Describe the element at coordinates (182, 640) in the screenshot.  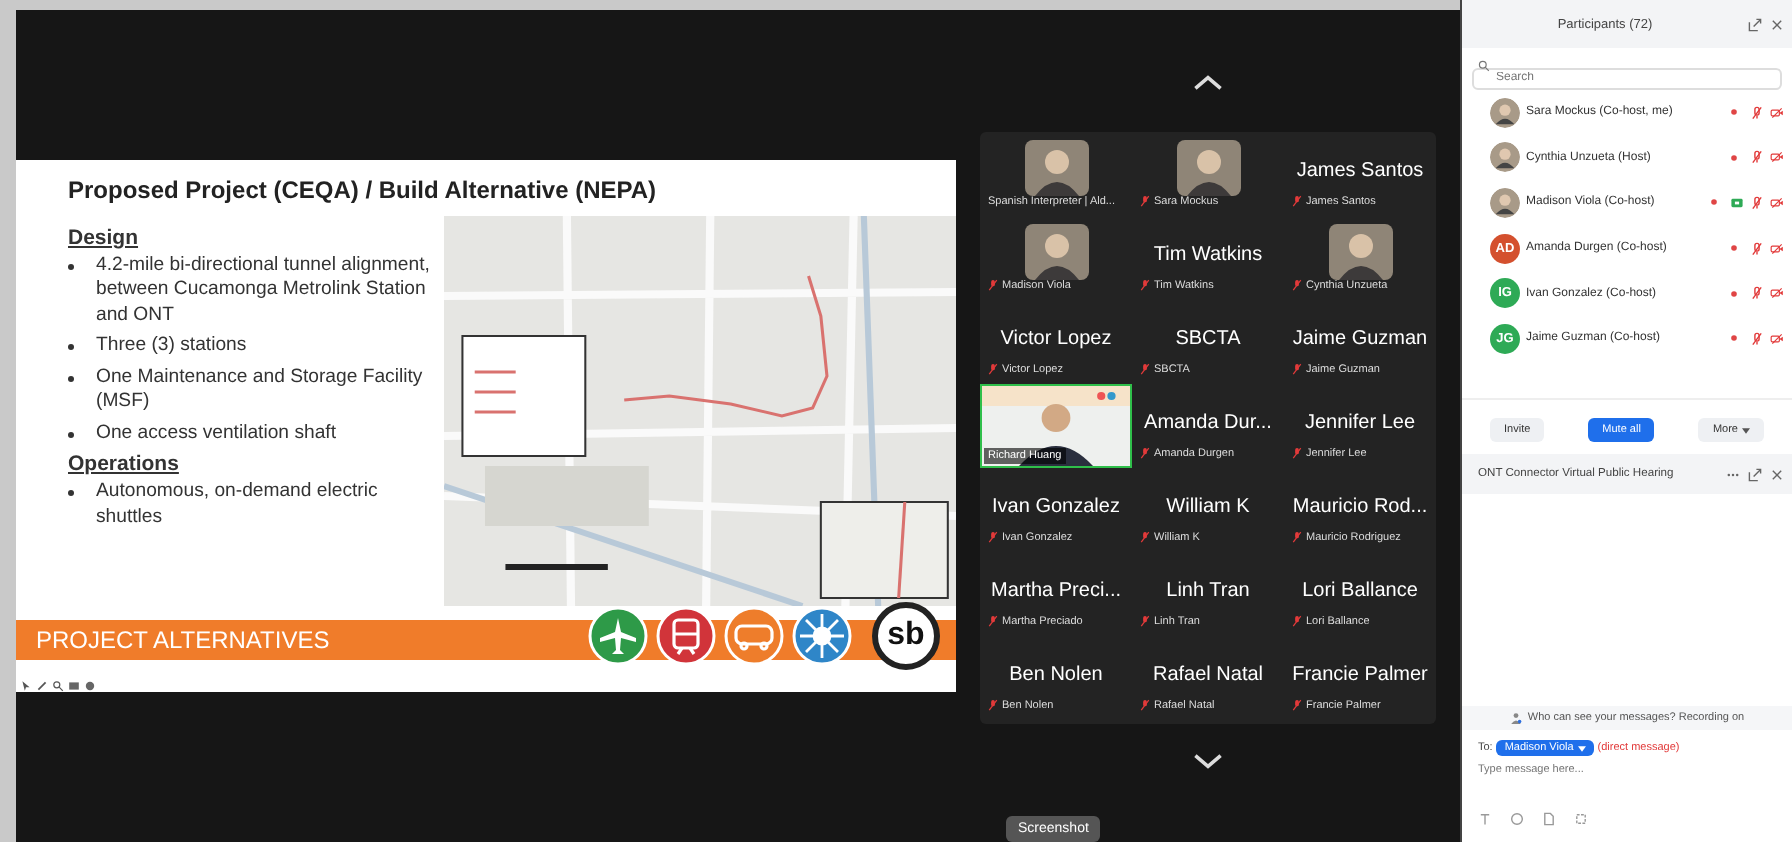
I see `banner-title: PROJECT ALTERNATIVES` at that location.